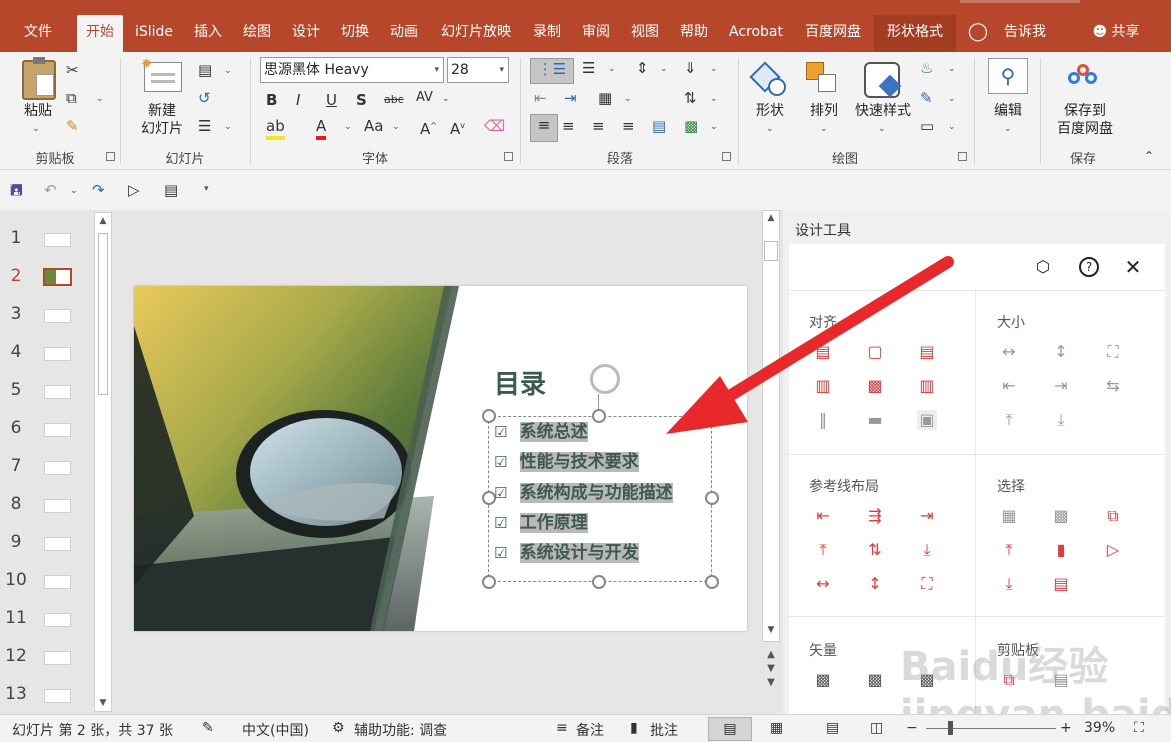  Describe the element at coordinates (926, 98) in the screenshot. I see `shape-outline-icon: ✎` at that location.